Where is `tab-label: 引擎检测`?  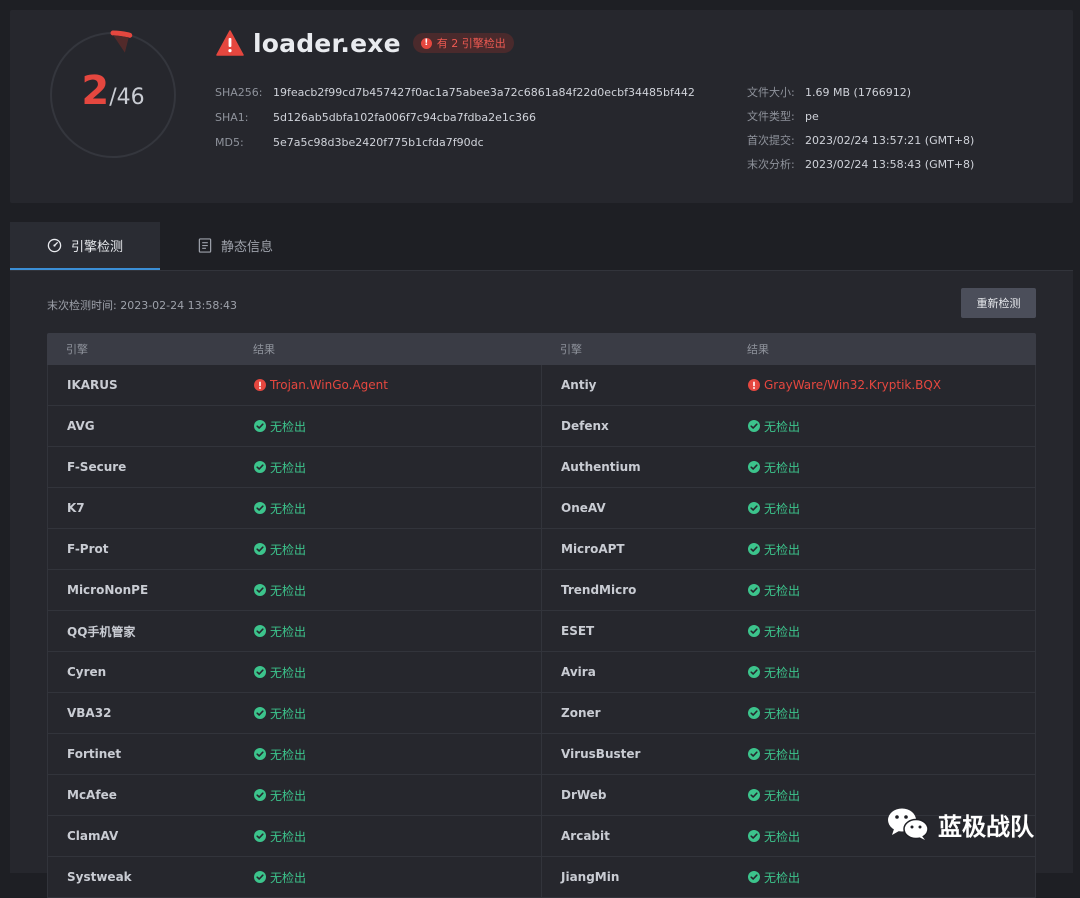
tab-label: 引擎检测 is located at coordinates (96, 247).